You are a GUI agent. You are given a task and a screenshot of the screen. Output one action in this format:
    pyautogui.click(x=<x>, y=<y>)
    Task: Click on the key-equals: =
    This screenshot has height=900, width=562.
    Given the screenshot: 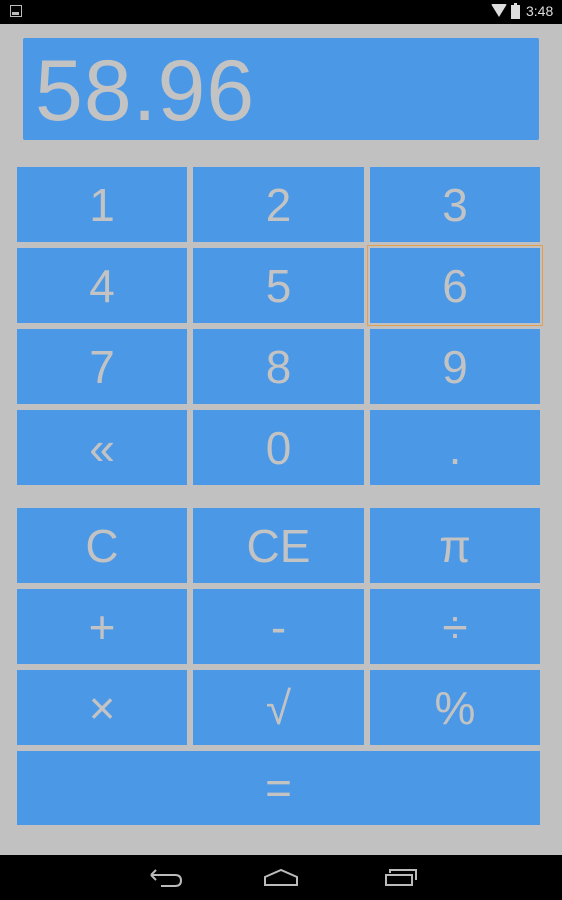 What is the action you would take?
    pyautogui.click(x=278, y=788)
    